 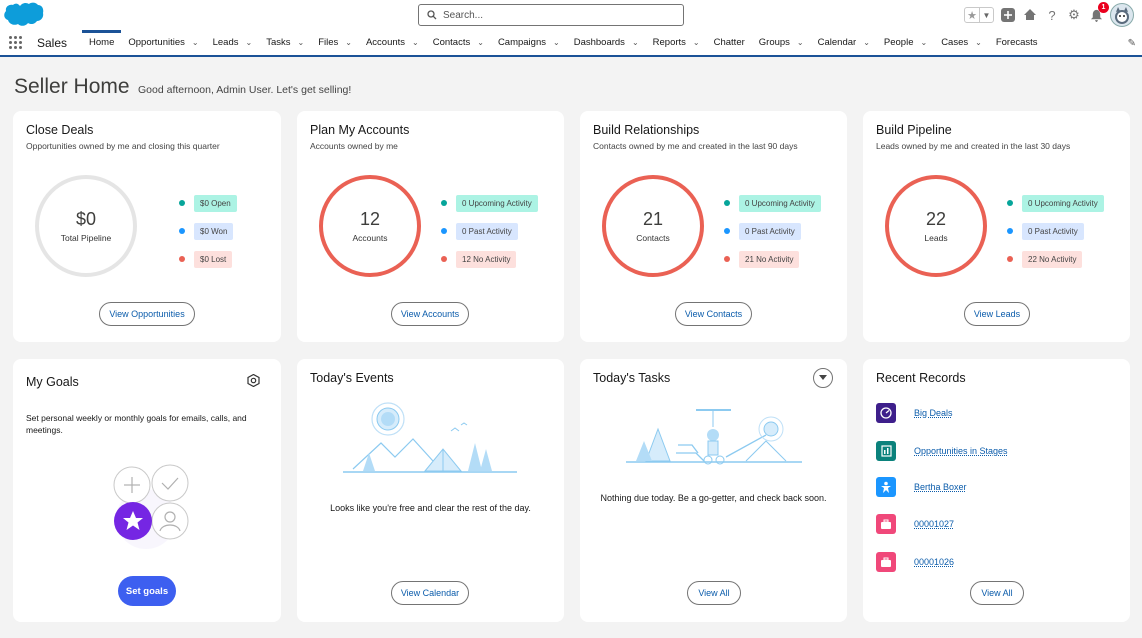 I want to click on nav-tab-home: Home, so click(x=102, y=42).